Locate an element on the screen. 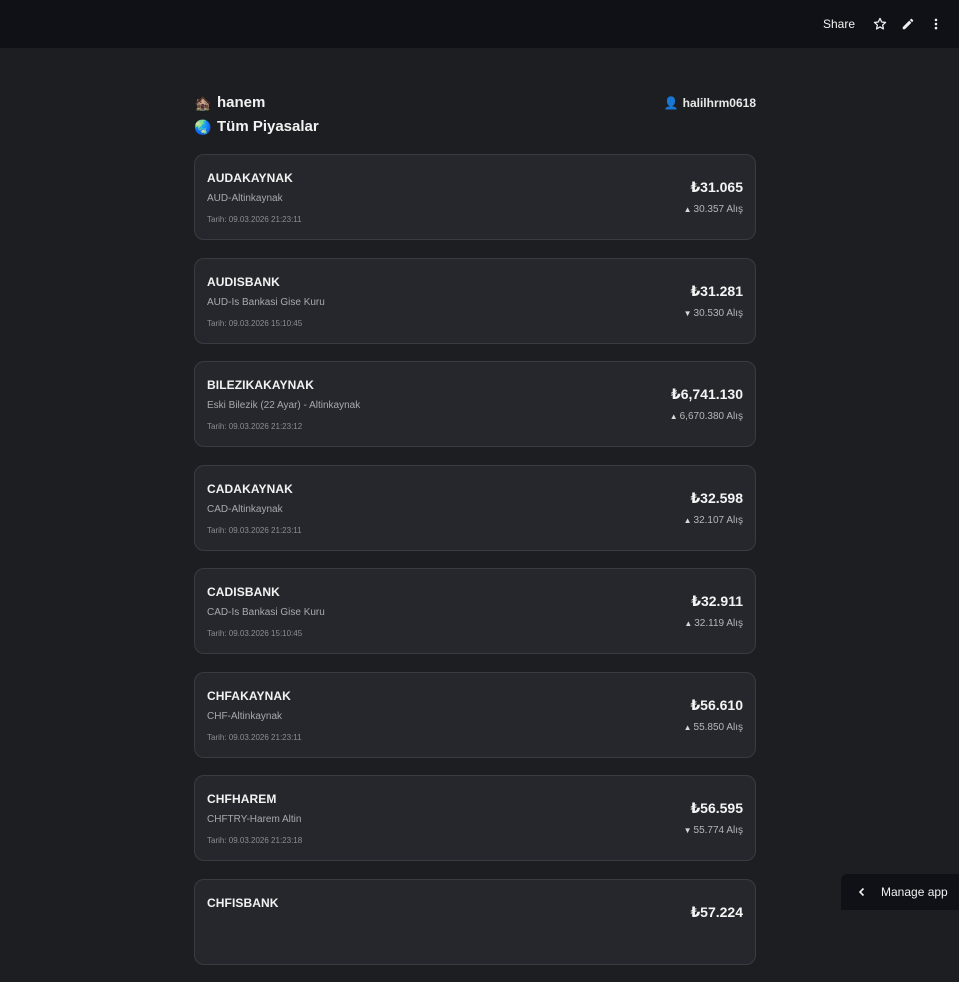 The height and width of the screenshot is (982, 959). page-header: 🏚️ hanem 🌏 Tüm Piyasalar 👤 halilhrm0618 is located at coordinates (475, 121).